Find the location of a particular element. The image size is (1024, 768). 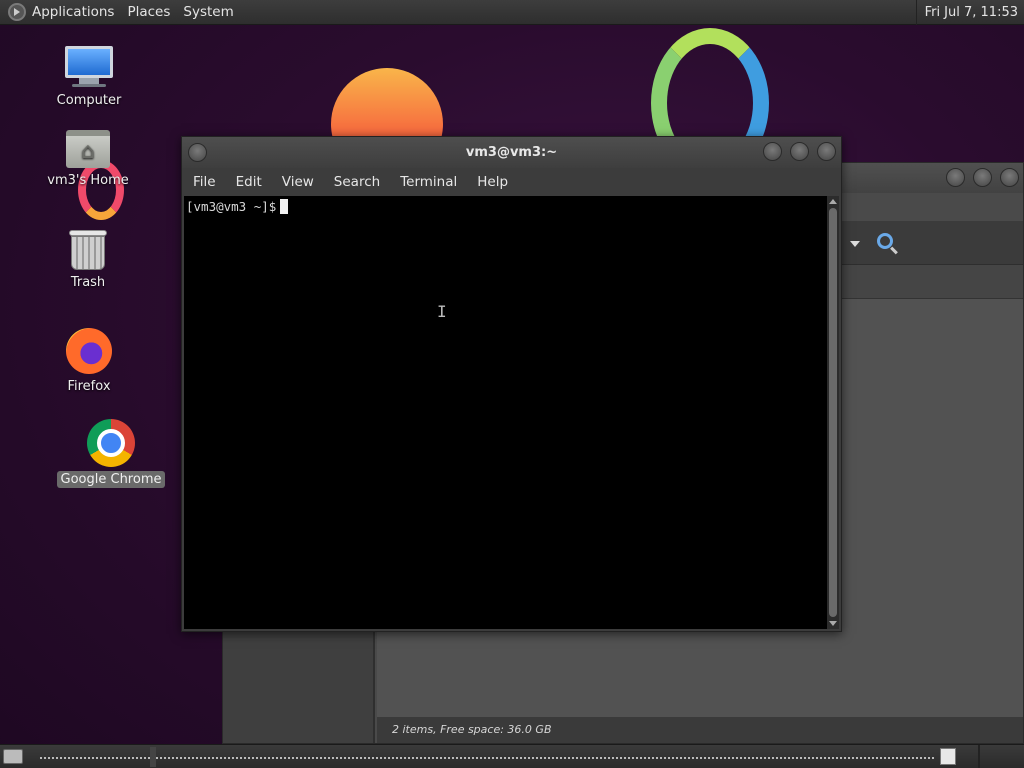

menu-places: Places is located at coordinates (153, 12).